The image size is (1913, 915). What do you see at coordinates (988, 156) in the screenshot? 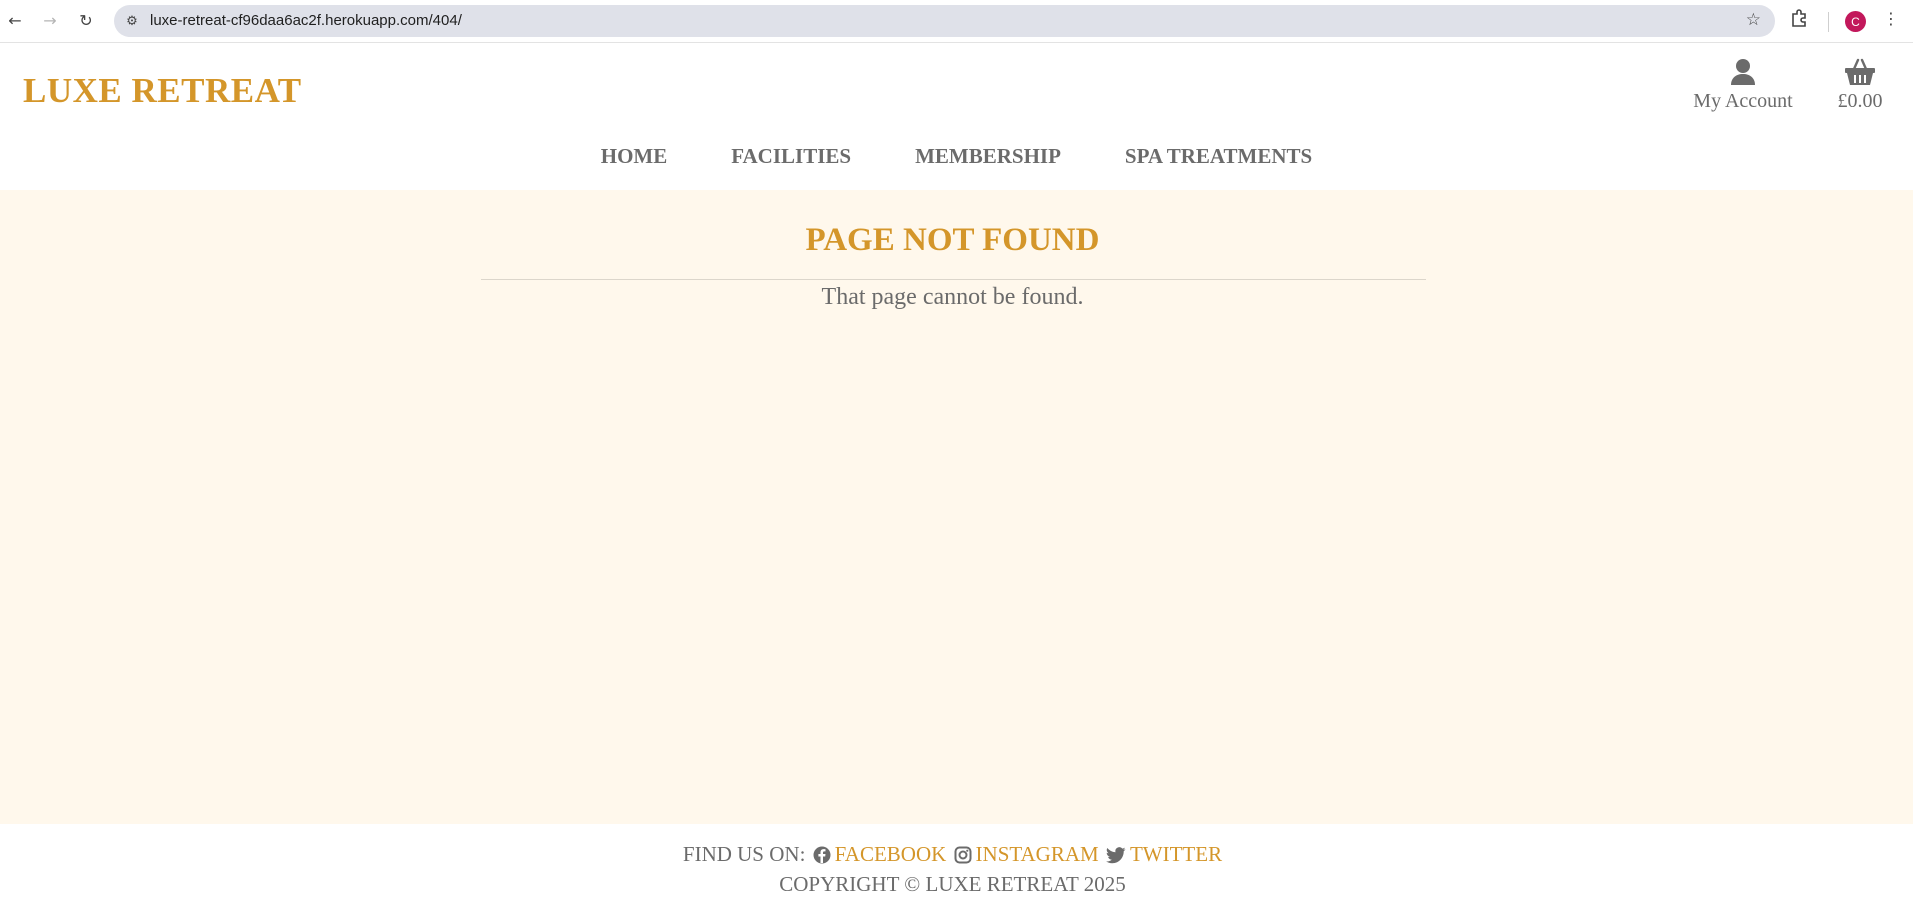
I see `nav-membership: MEMBERSHIP` at bounding box center [988, 156].